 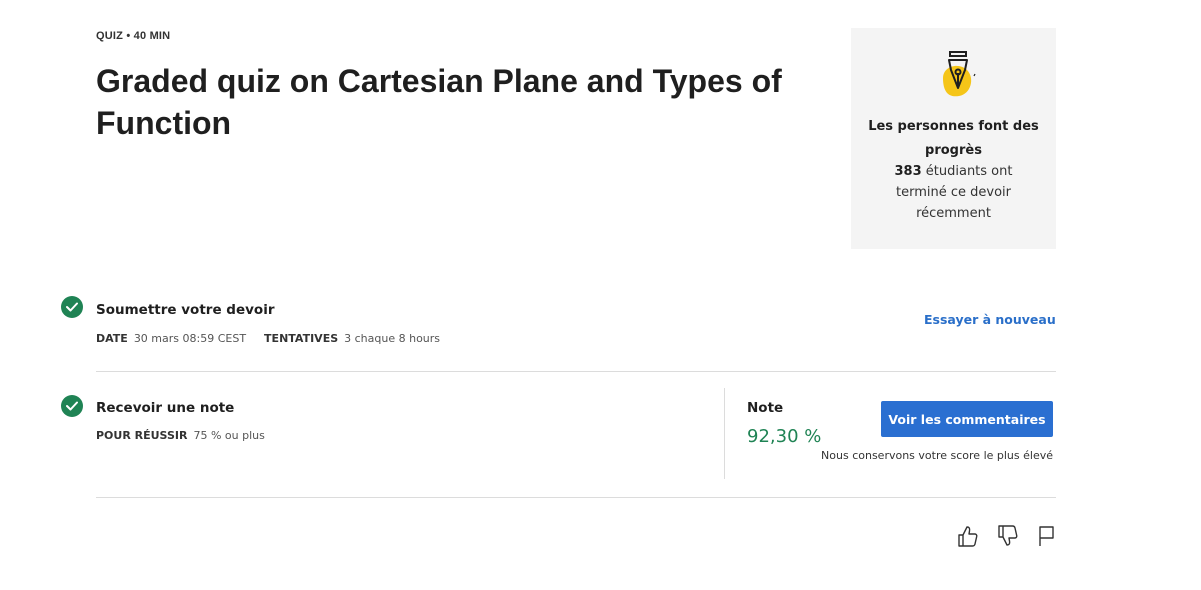 What do you see at coordinates (784, 436) in the screenshot?
I see `note-value: 92,30 %` at bounding box center [784, 436].